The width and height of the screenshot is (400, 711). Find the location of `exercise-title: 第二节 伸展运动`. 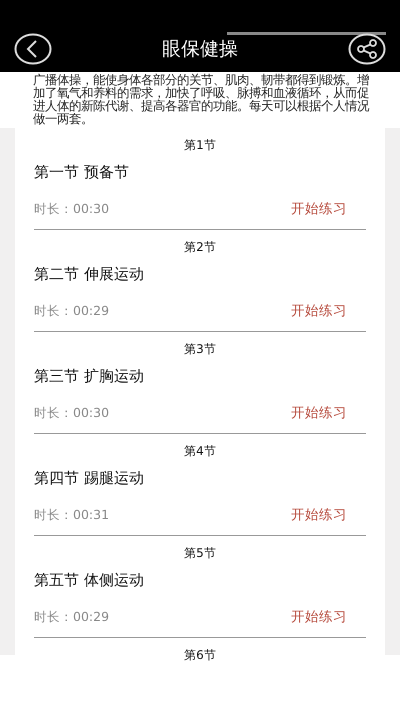

exercise-title: 第二节 伸展运动 is located at coordinates (89, 275).